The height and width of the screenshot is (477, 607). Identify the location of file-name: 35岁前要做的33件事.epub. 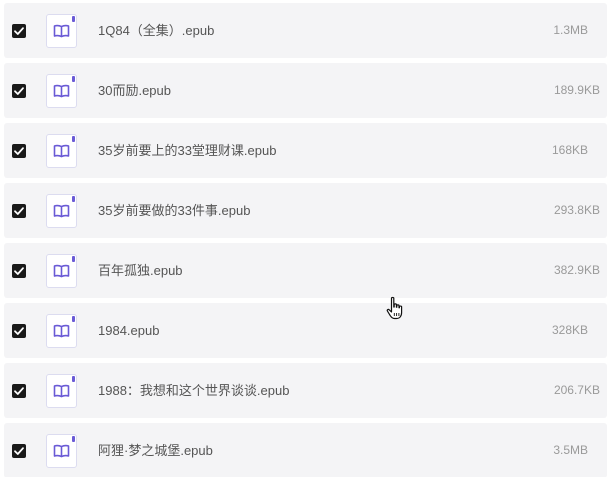
(174, 210).